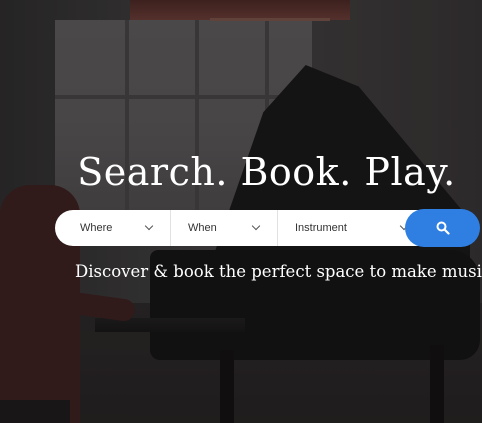  What do you see at coordinates (223, 228) in the screenshot?
I see `when-dropdown: When` at bounding box center [223, 228].